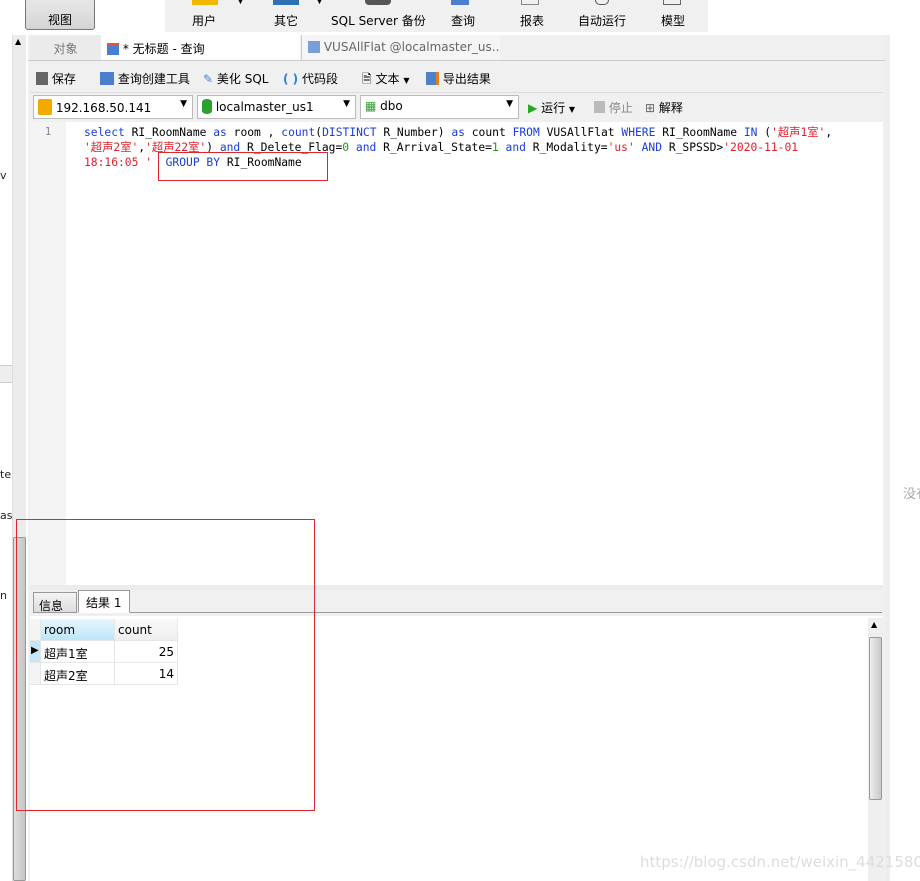  What do you see at coordinates (45, 107) in the screenshot?
I see `server-icon` at bounding box center [45, 107].